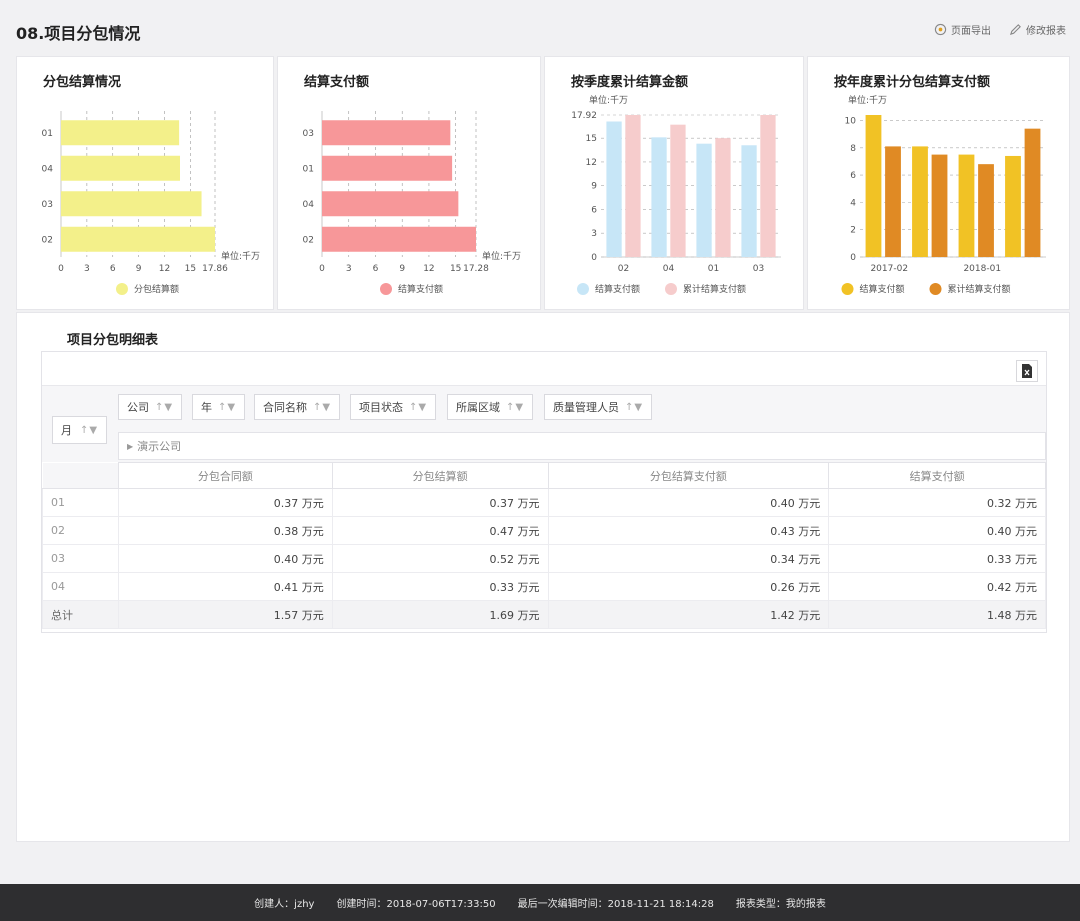 The height and width of the screenshot is (921, 1080). Describe the element at coordinates (688, 475) in the screenshot. I see `column-header: 分包结算支付额` at that location.